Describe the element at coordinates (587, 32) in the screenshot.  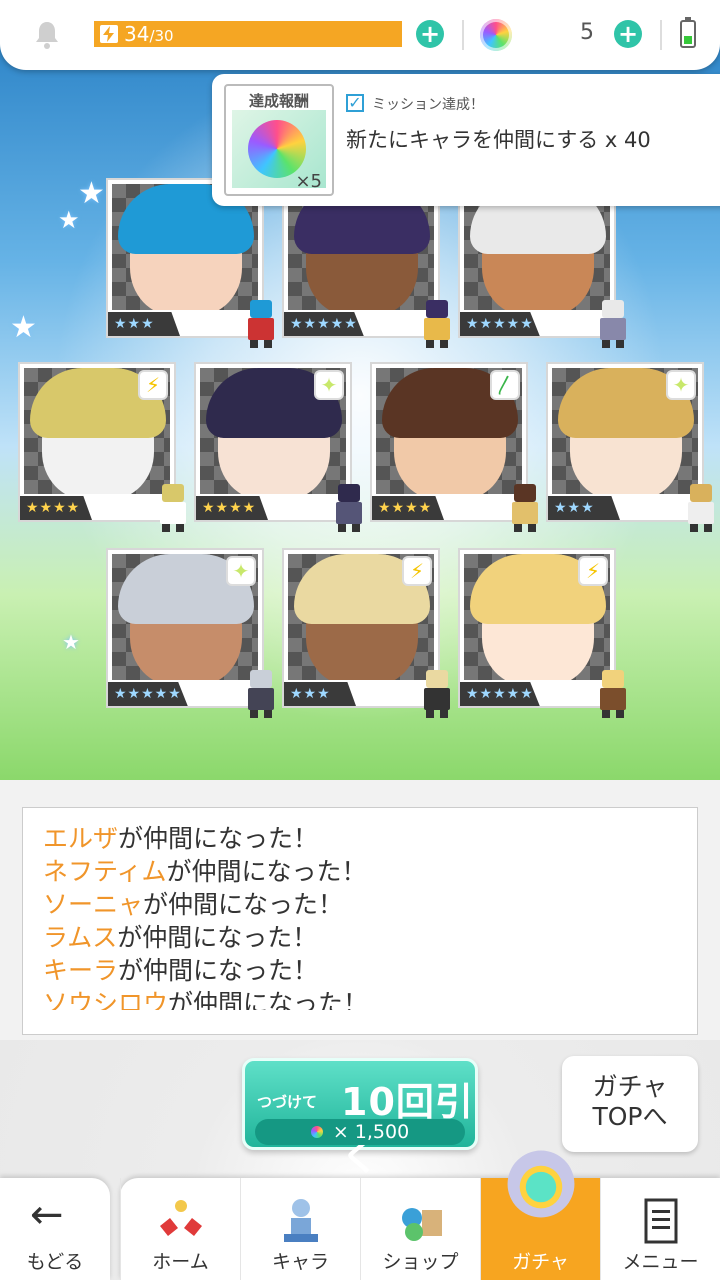
I see `gem-count: 5` at that location.